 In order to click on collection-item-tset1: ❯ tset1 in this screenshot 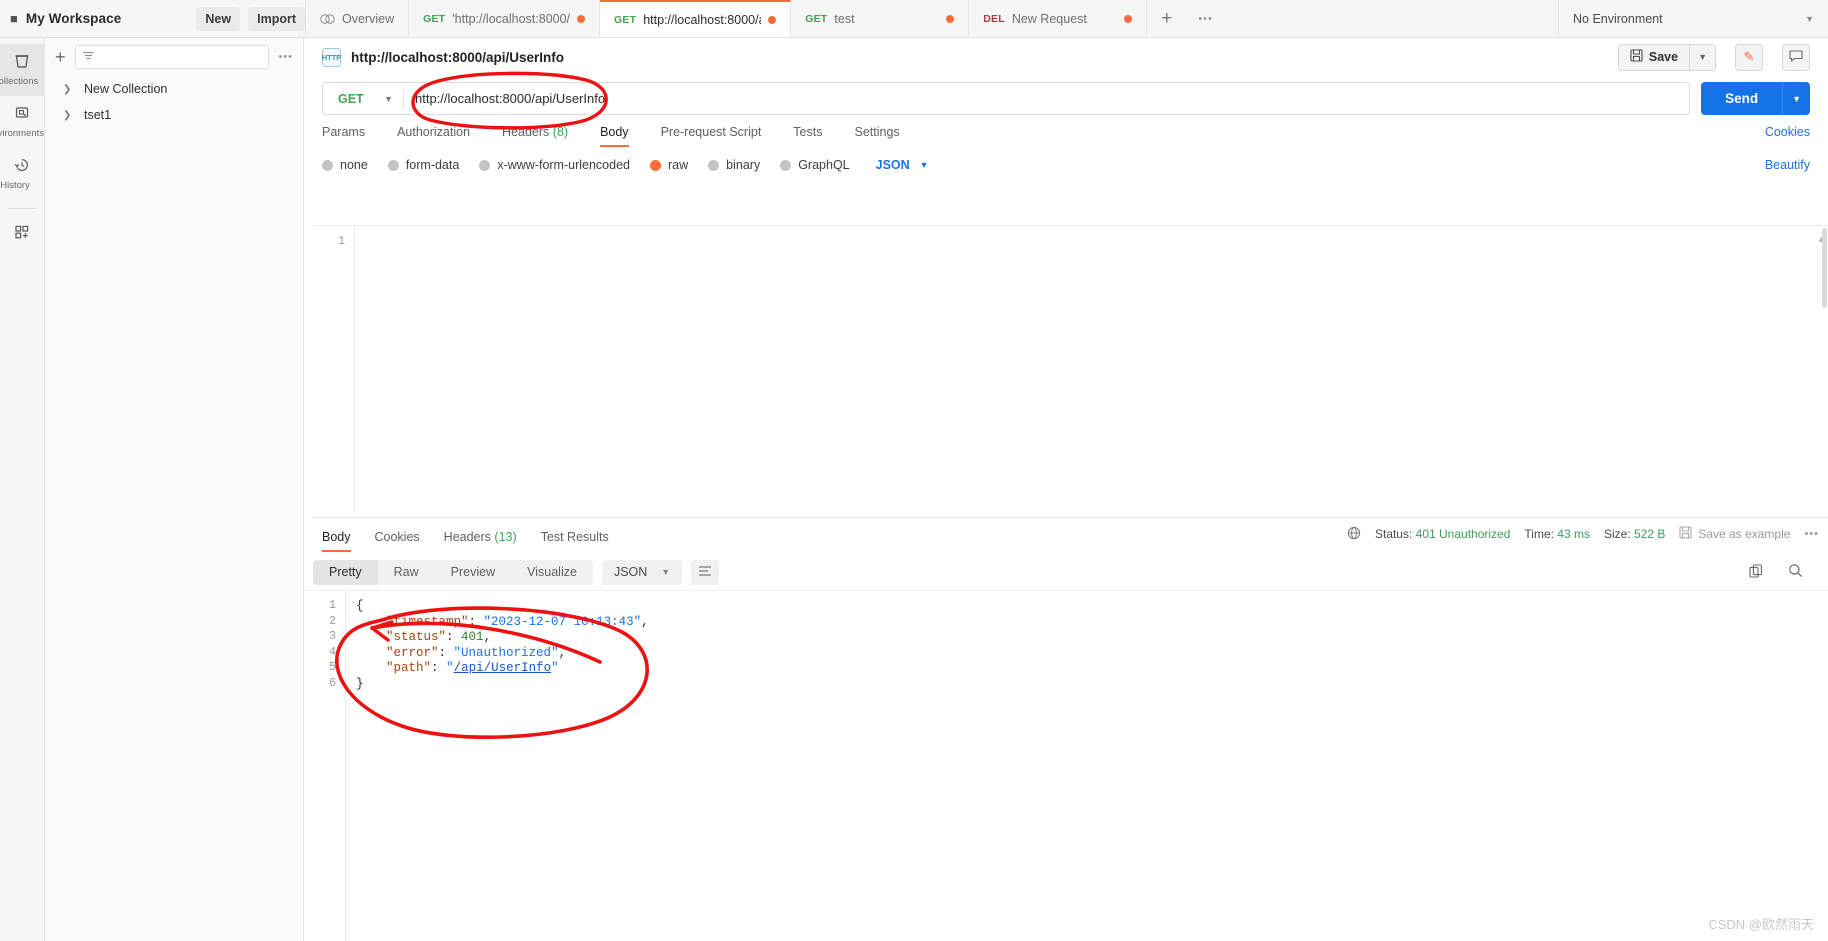, I will do `click(174, 115)`.